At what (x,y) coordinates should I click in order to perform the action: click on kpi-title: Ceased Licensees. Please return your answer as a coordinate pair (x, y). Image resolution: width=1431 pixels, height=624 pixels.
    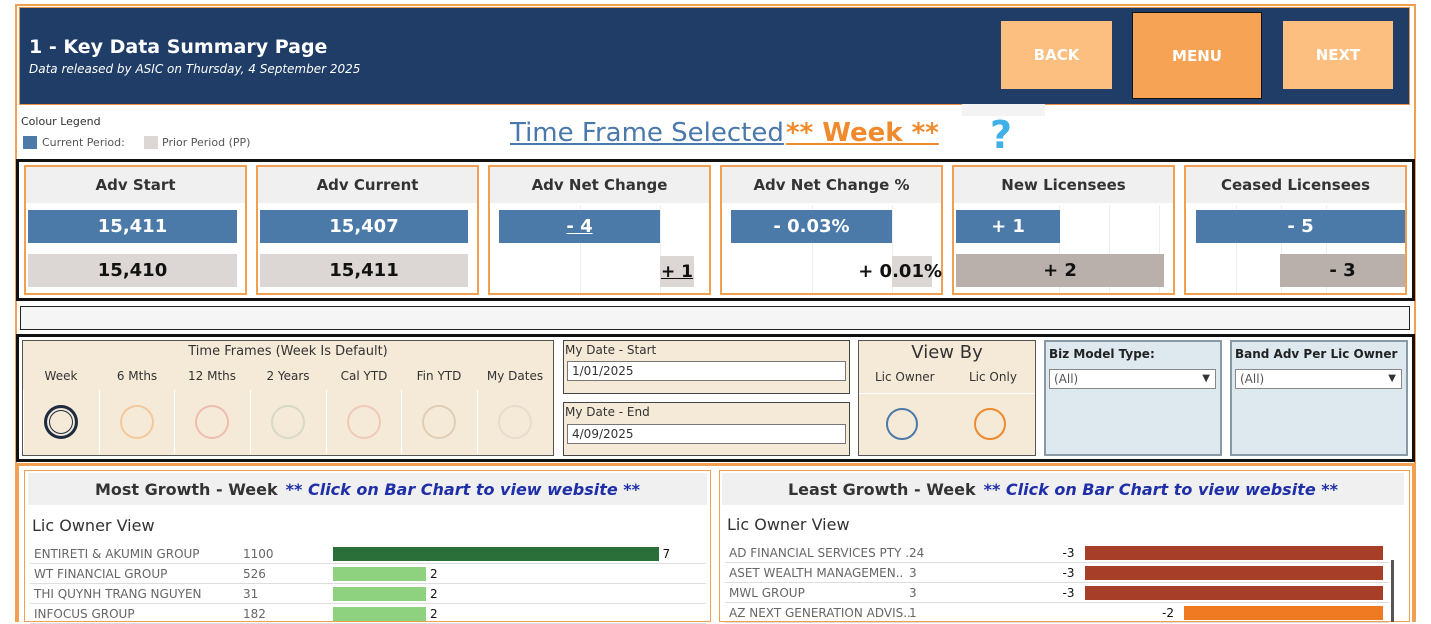
    Looking at the image, I should click on (1295, 185).